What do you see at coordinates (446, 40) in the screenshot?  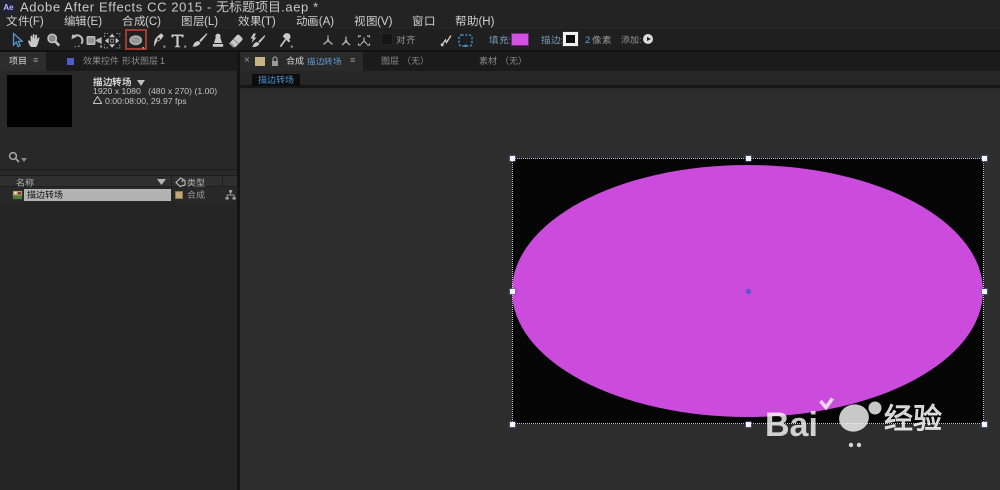 I see `tool-creates-shape-icon` at bounding box center [446, 40].